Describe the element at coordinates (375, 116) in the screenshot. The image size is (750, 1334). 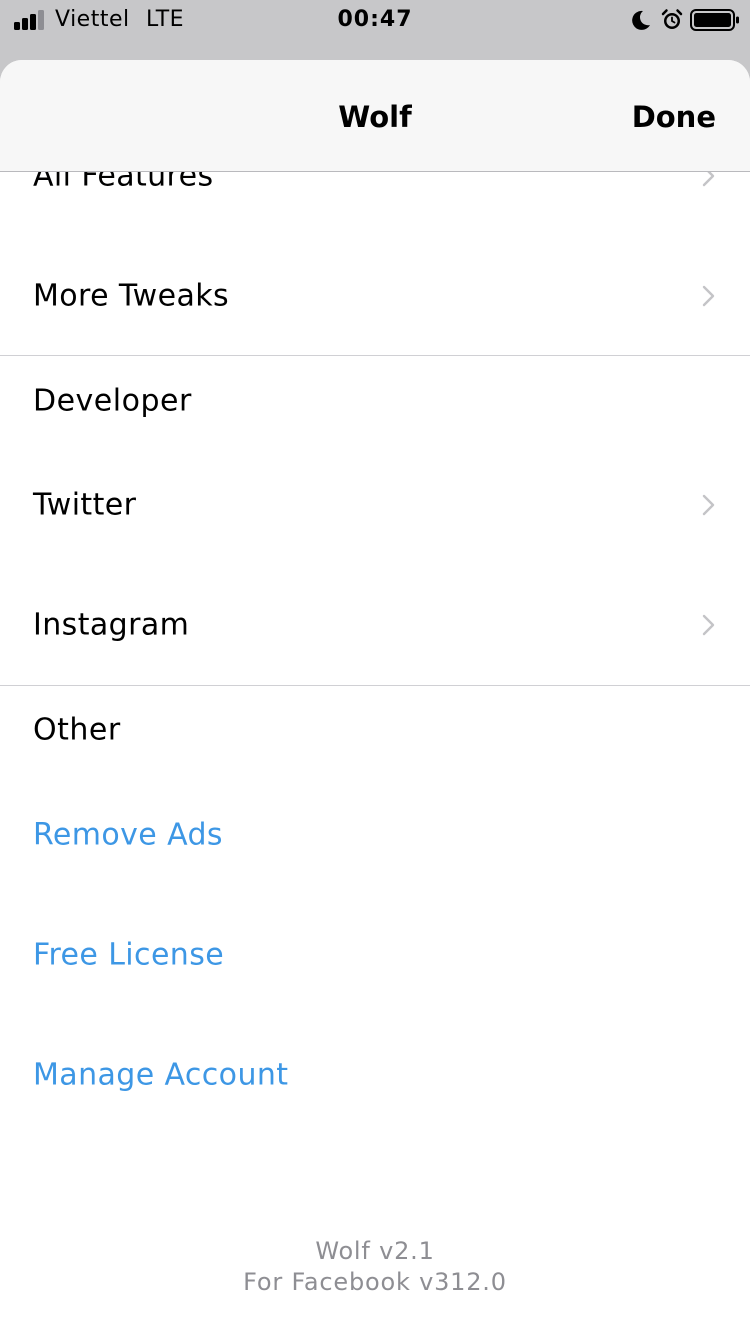
I see `navigation-bar: Wolf Done` at that location.